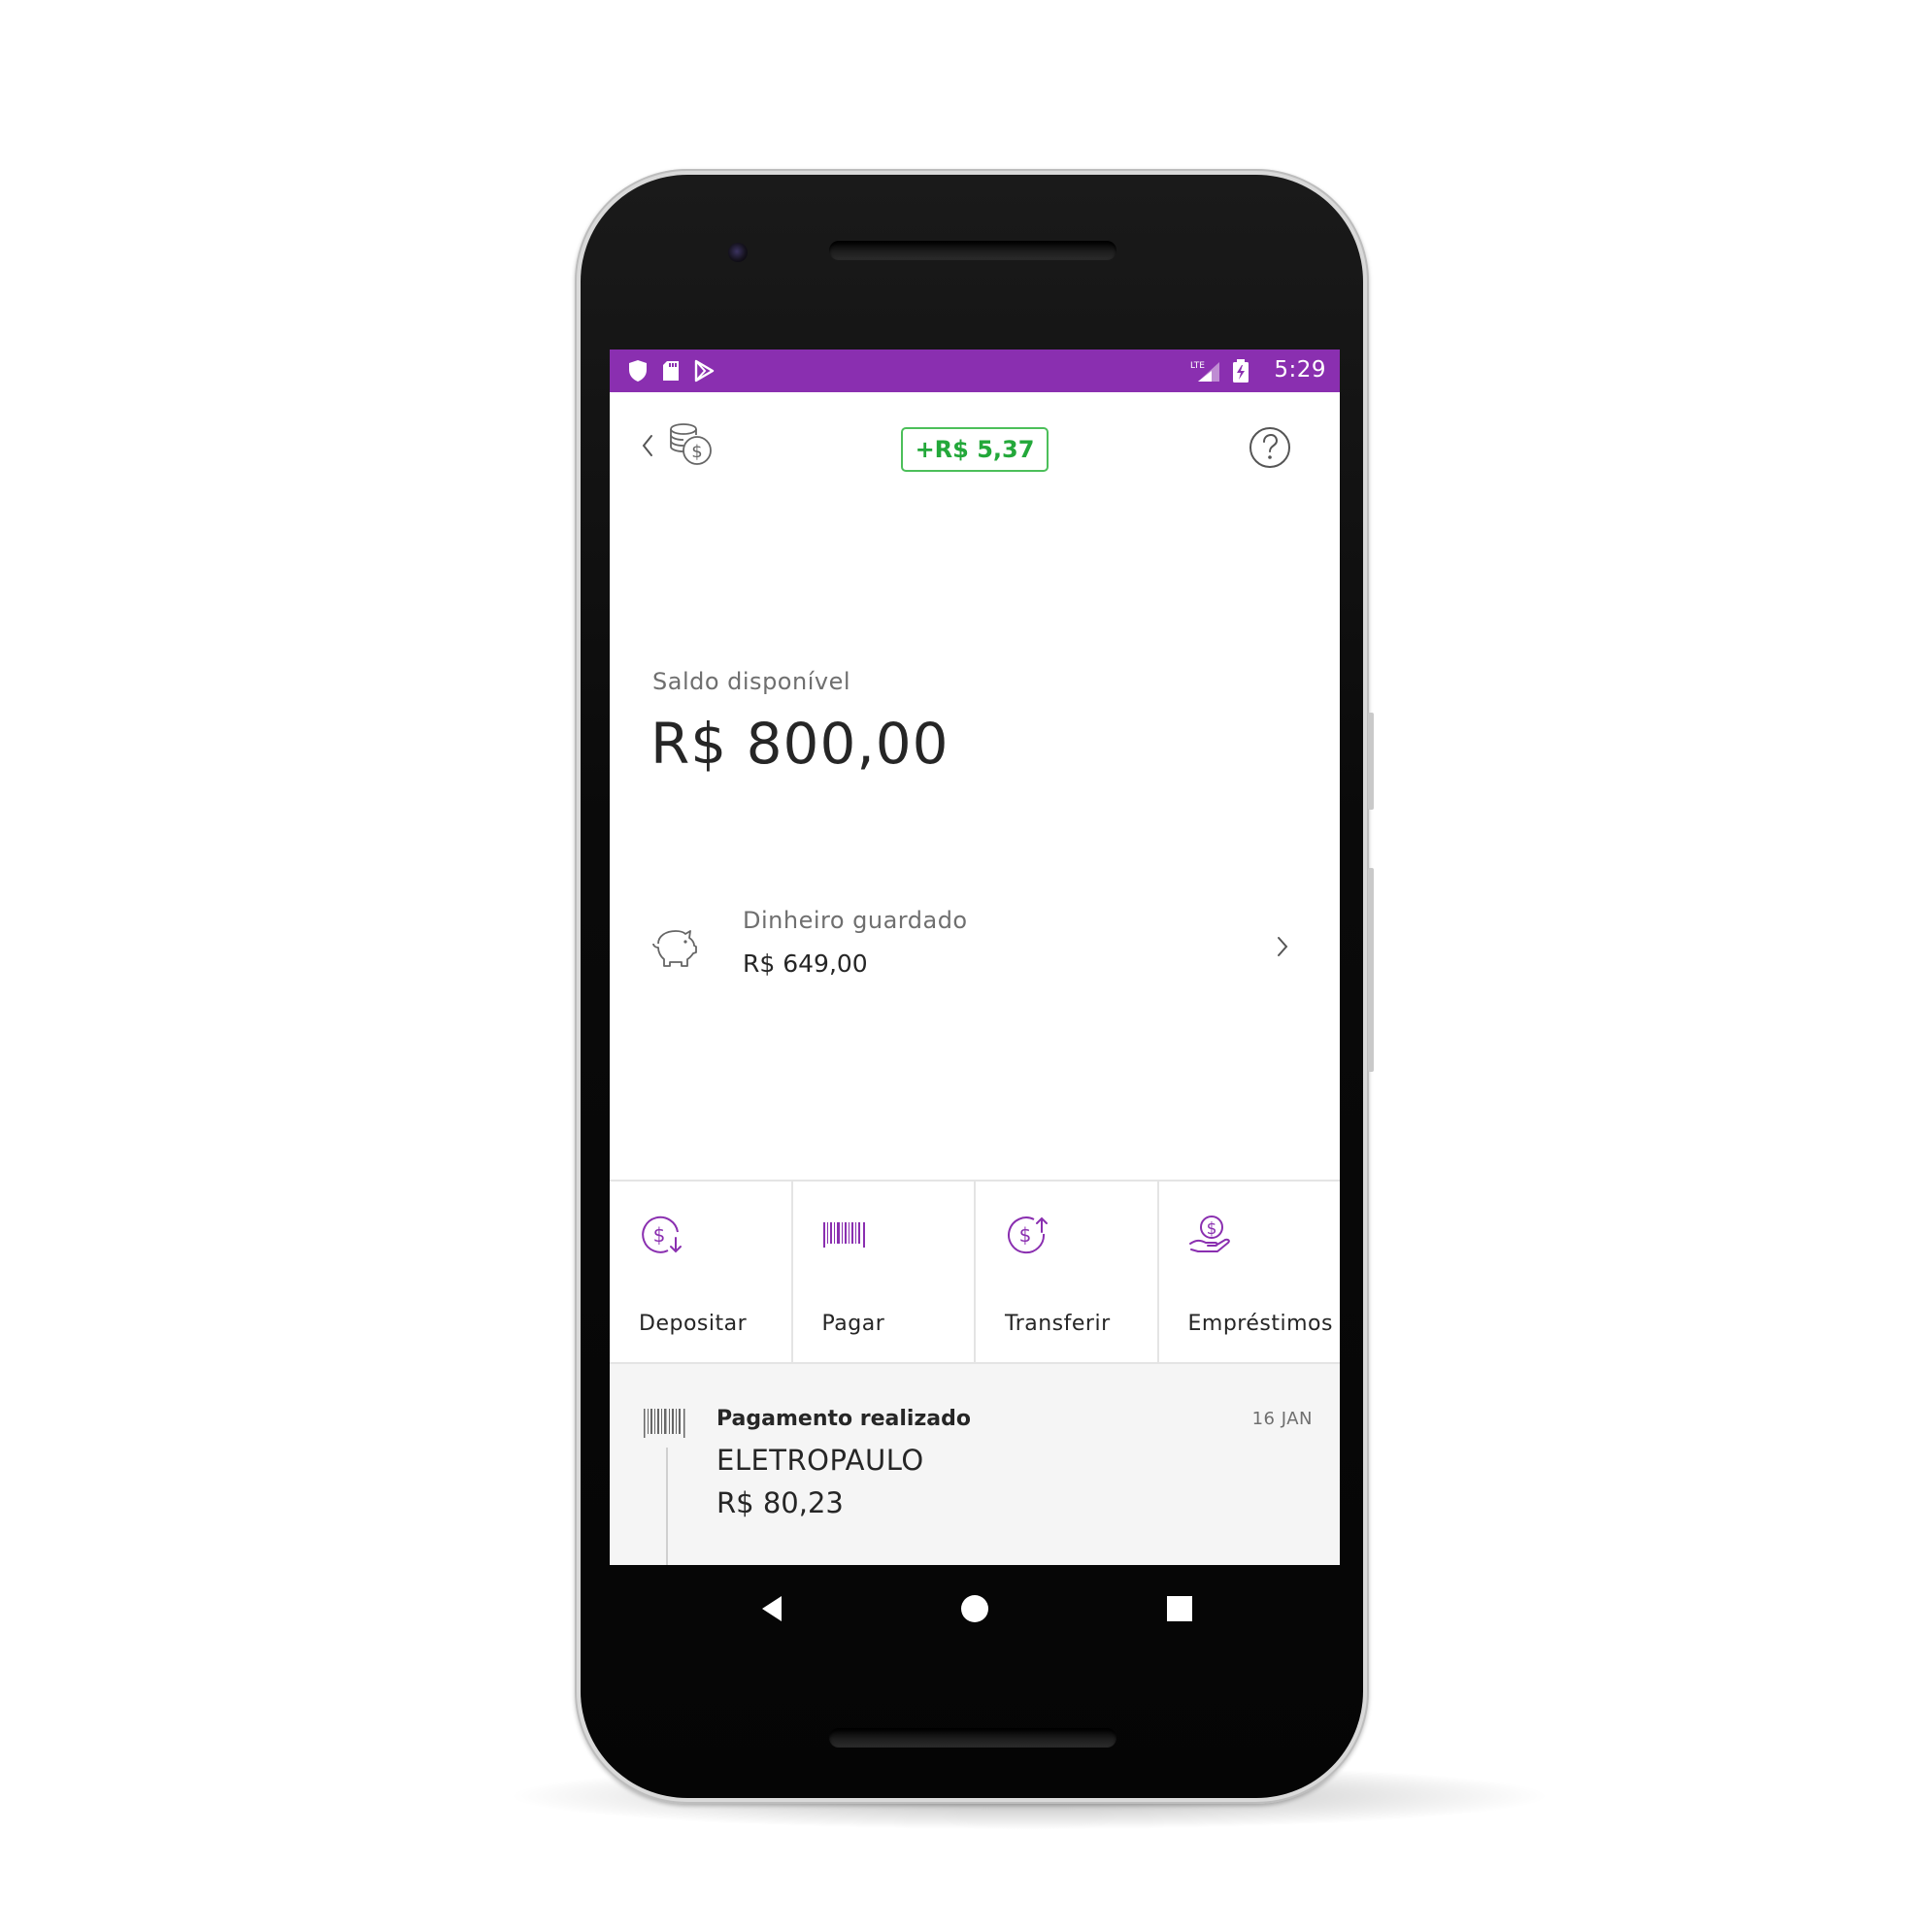  Describe the element at coordinates (1241, 371) in the screenshot. I see `battery-charging-icon` at that location.